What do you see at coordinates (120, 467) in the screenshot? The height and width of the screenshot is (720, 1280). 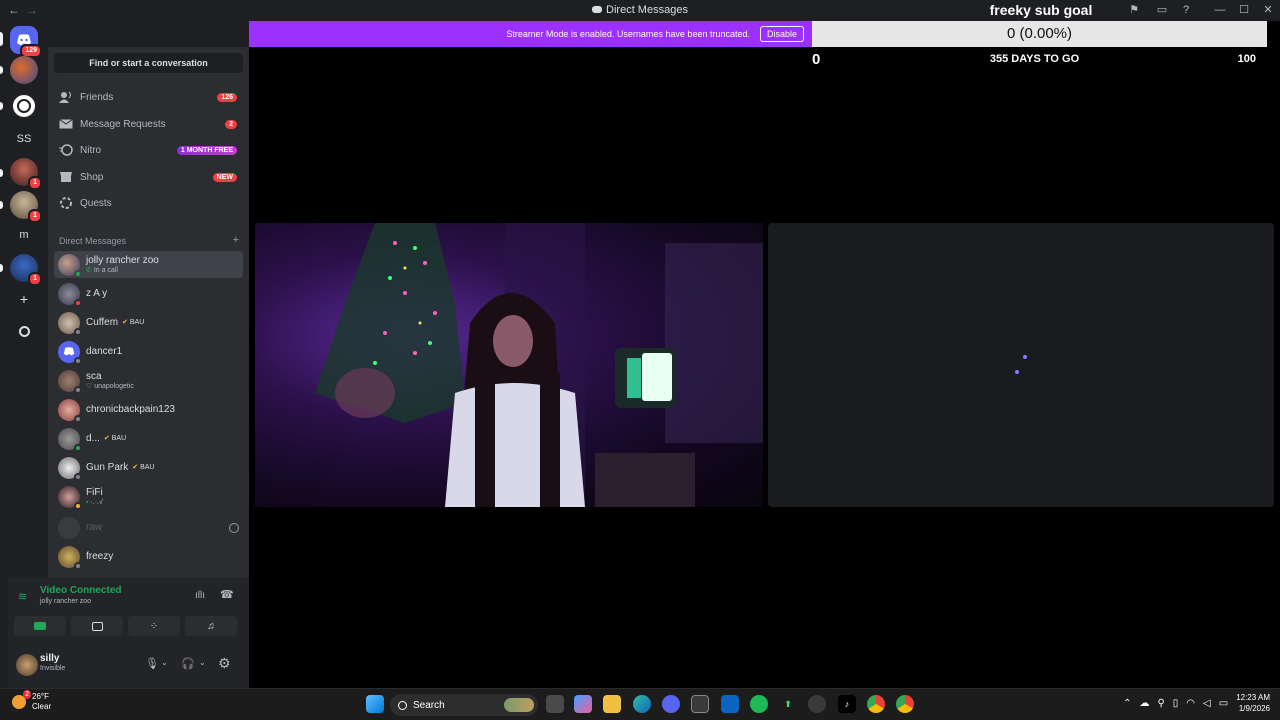 I see `dm-name: Gun Park ✔ BAU` at bounding box center [120, 467].